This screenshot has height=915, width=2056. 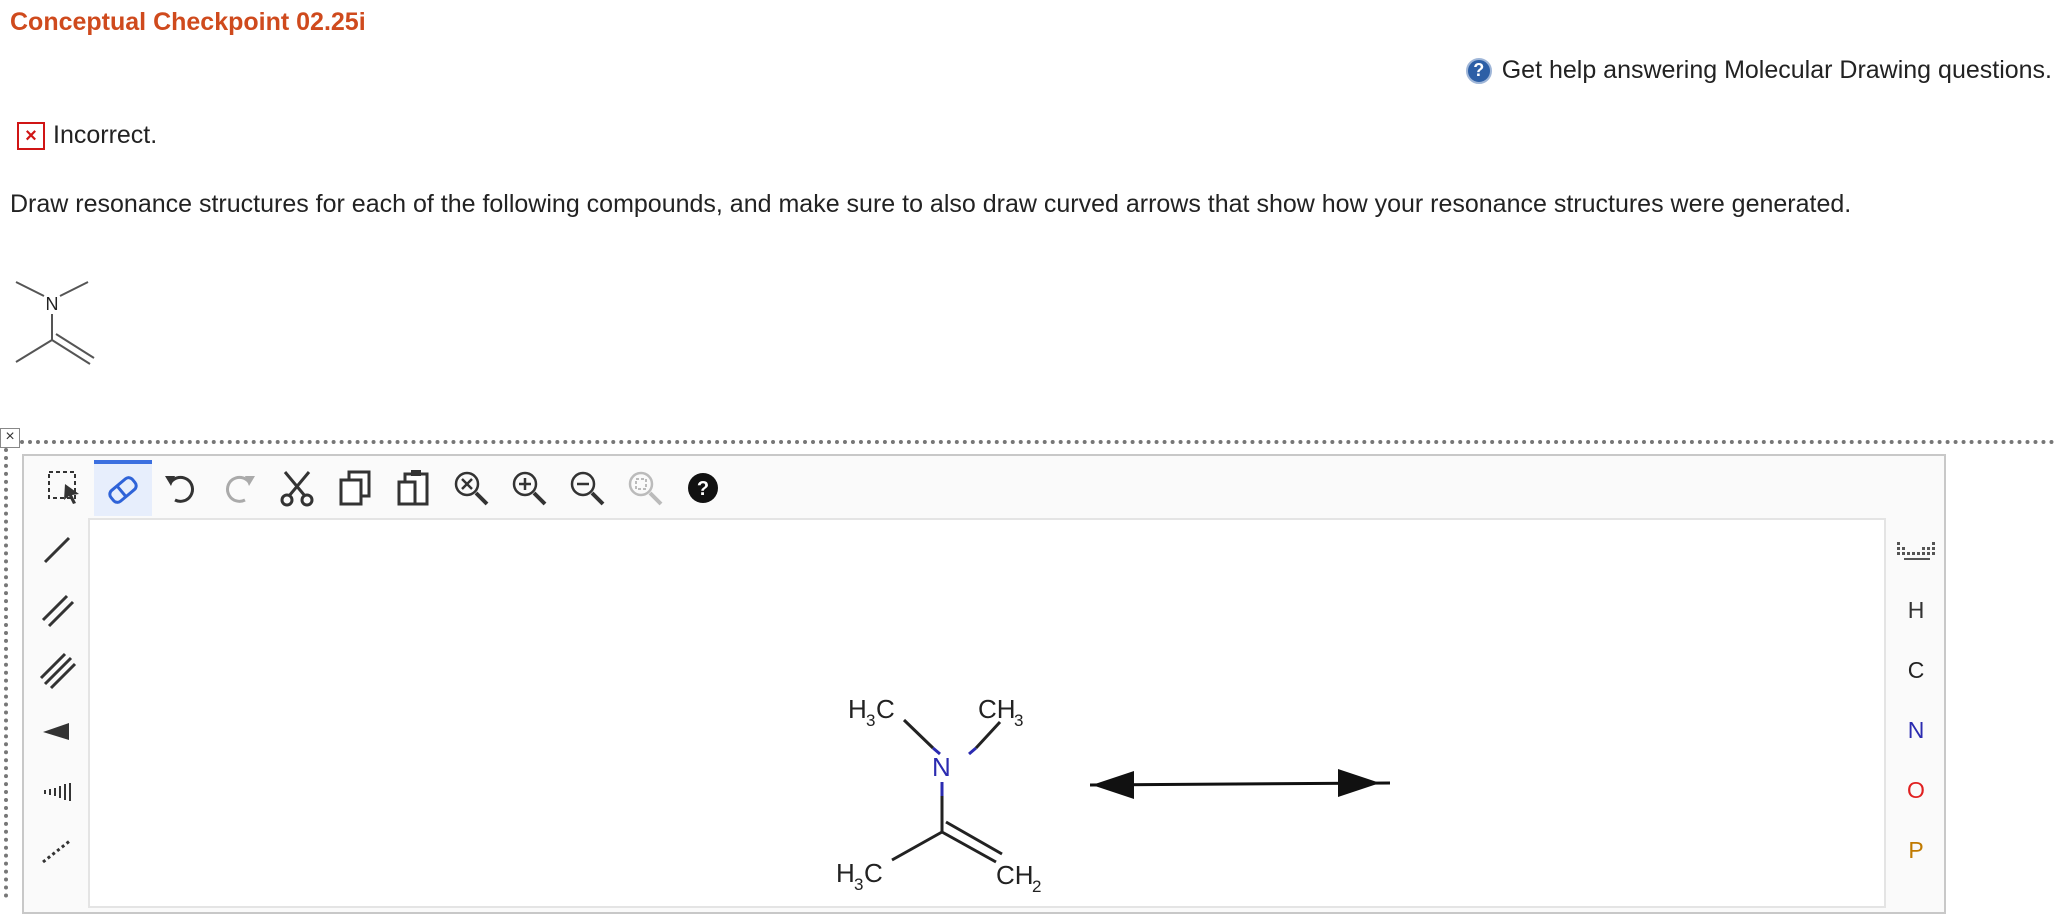 What do you see at coordinates (105, 135) in the screenshot?
I see `status-text: Incorrect.` at bounding box center [105, 135].